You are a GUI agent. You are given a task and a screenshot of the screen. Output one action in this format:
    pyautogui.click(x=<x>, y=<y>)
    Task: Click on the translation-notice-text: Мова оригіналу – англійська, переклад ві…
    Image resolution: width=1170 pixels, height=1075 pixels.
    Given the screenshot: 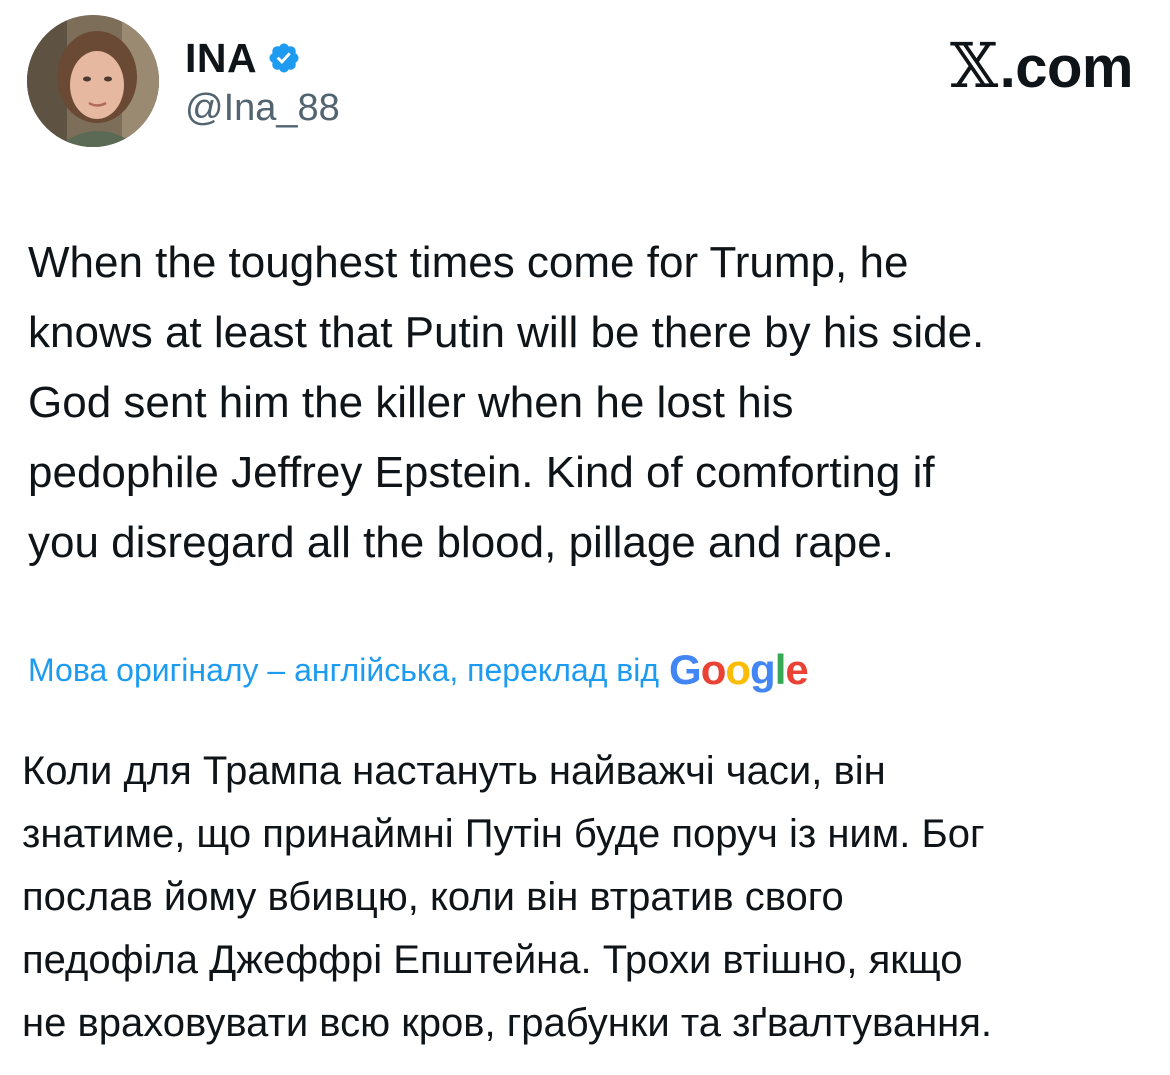 What is the action you would take?
    pyautogui.click(x=344, y=669)
    